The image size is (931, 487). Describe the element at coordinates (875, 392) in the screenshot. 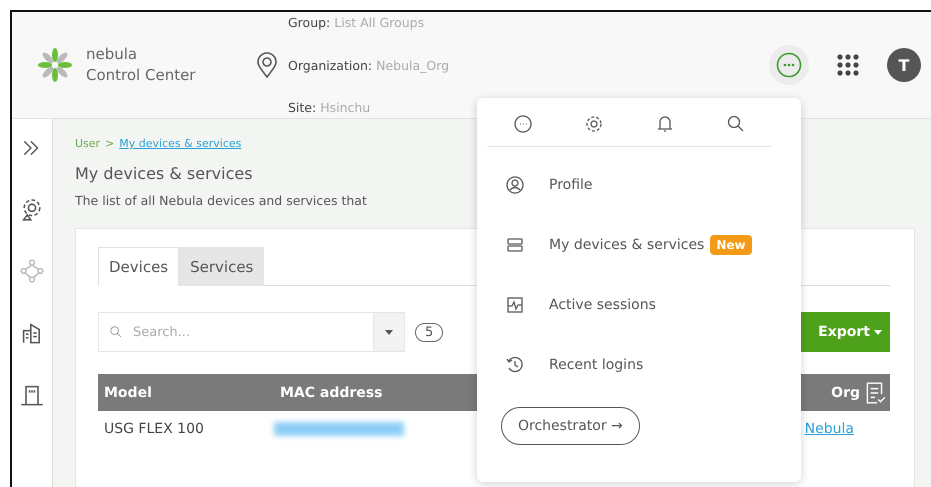

I see `column-filter-icon` at that location.